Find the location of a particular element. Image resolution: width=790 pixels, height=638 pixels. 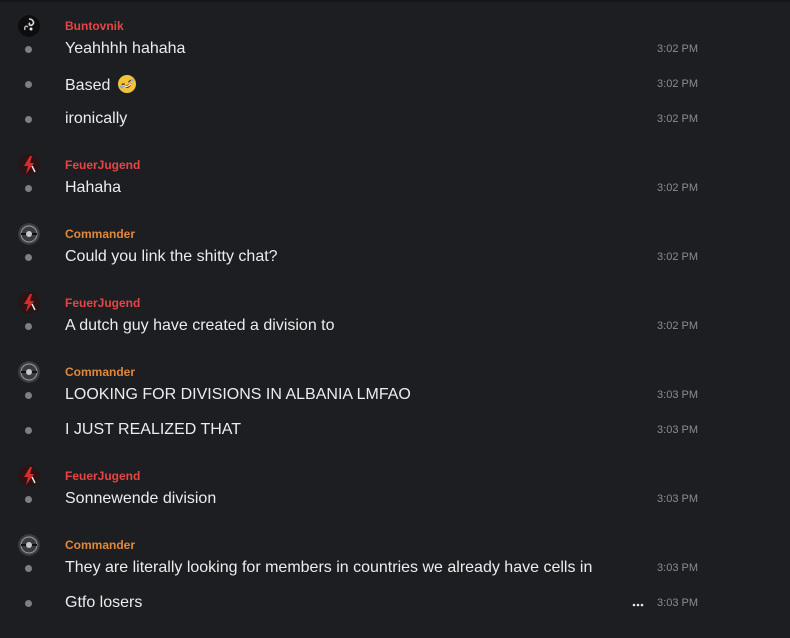

message-text: I JUST REALIZED THAT is located at coordinates (153, 429).